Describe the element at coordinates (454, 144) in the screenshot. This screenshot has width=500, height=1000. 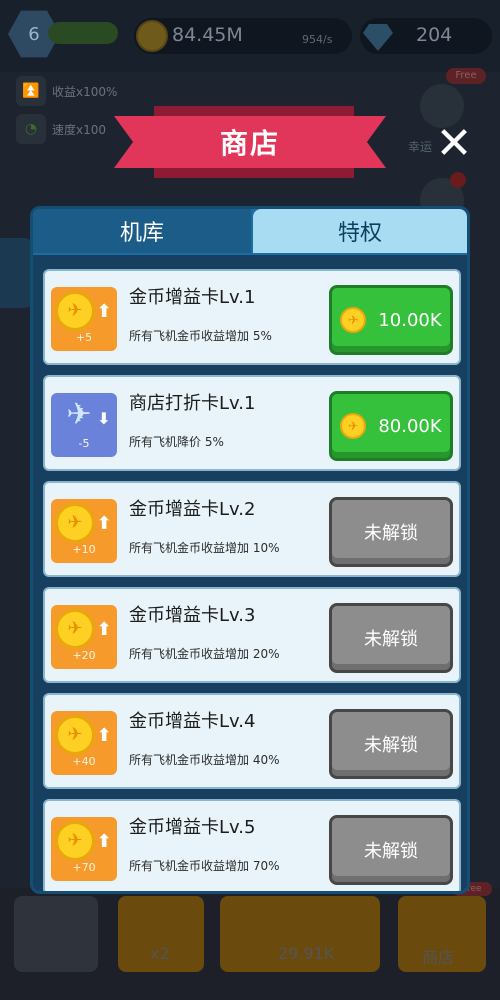
I see `close-button: ✕` at that location.